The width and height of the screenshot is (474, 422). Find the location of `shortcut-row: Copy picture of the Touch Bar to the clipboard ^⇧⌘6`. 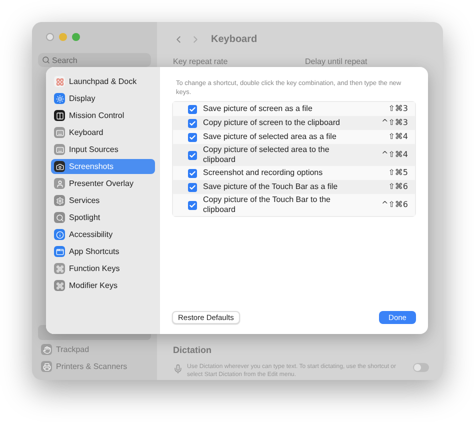

shortcut-row: Copy picture of the Touch Bar to the clipboard ^⇧⌘6 is located at coordinates (294, 205).